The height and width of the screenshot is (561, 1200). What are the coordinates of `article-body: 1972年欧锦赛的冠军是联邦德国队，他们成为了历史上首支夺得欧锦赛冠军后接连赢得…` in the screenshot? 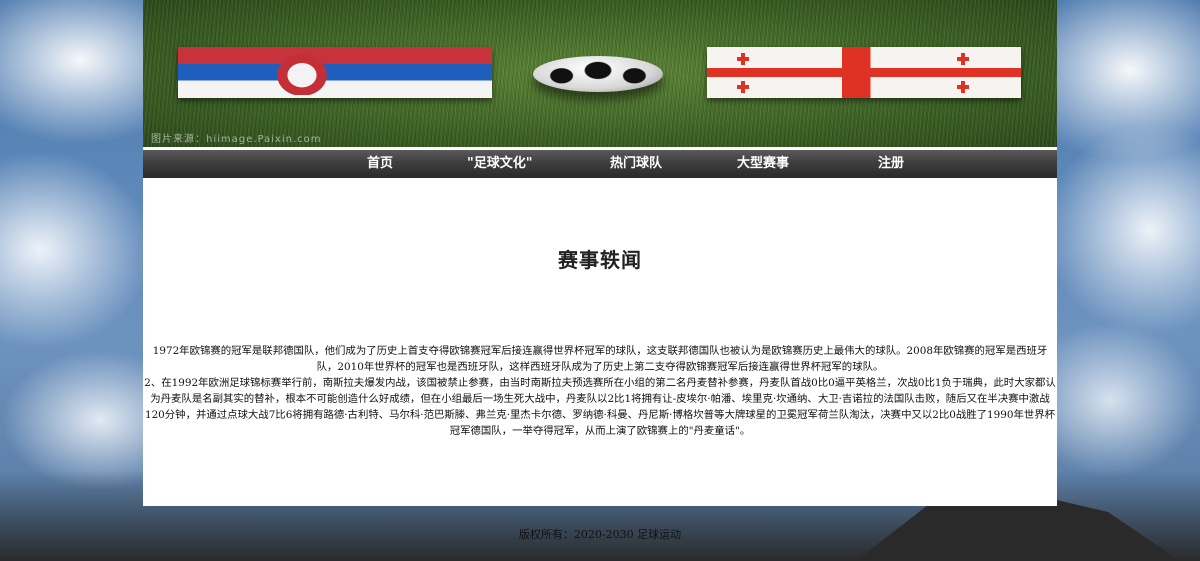 It's located at (600, 391).